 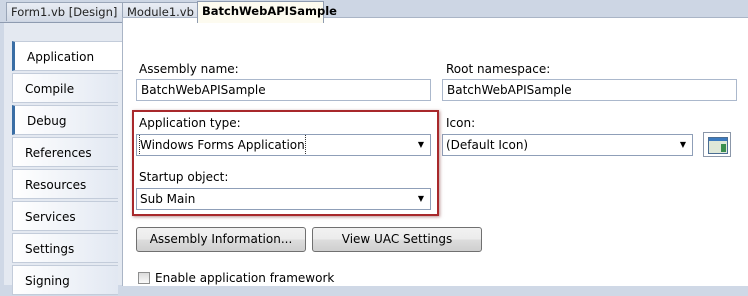 I want to click on application-type-select: Windows Forms Application ▼, so click(x=283, y=145).